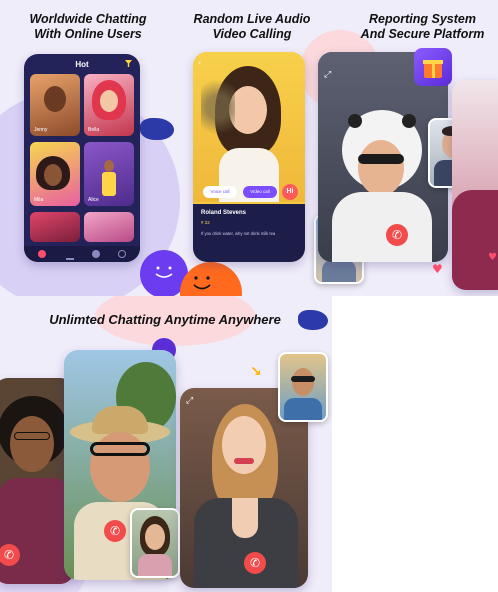 This screenshot has height=592, width=498. What do you see at coordinates (303, 387) in the screenshot?
I see `remote-video-thumbnail` at bounding box center [303, 387].